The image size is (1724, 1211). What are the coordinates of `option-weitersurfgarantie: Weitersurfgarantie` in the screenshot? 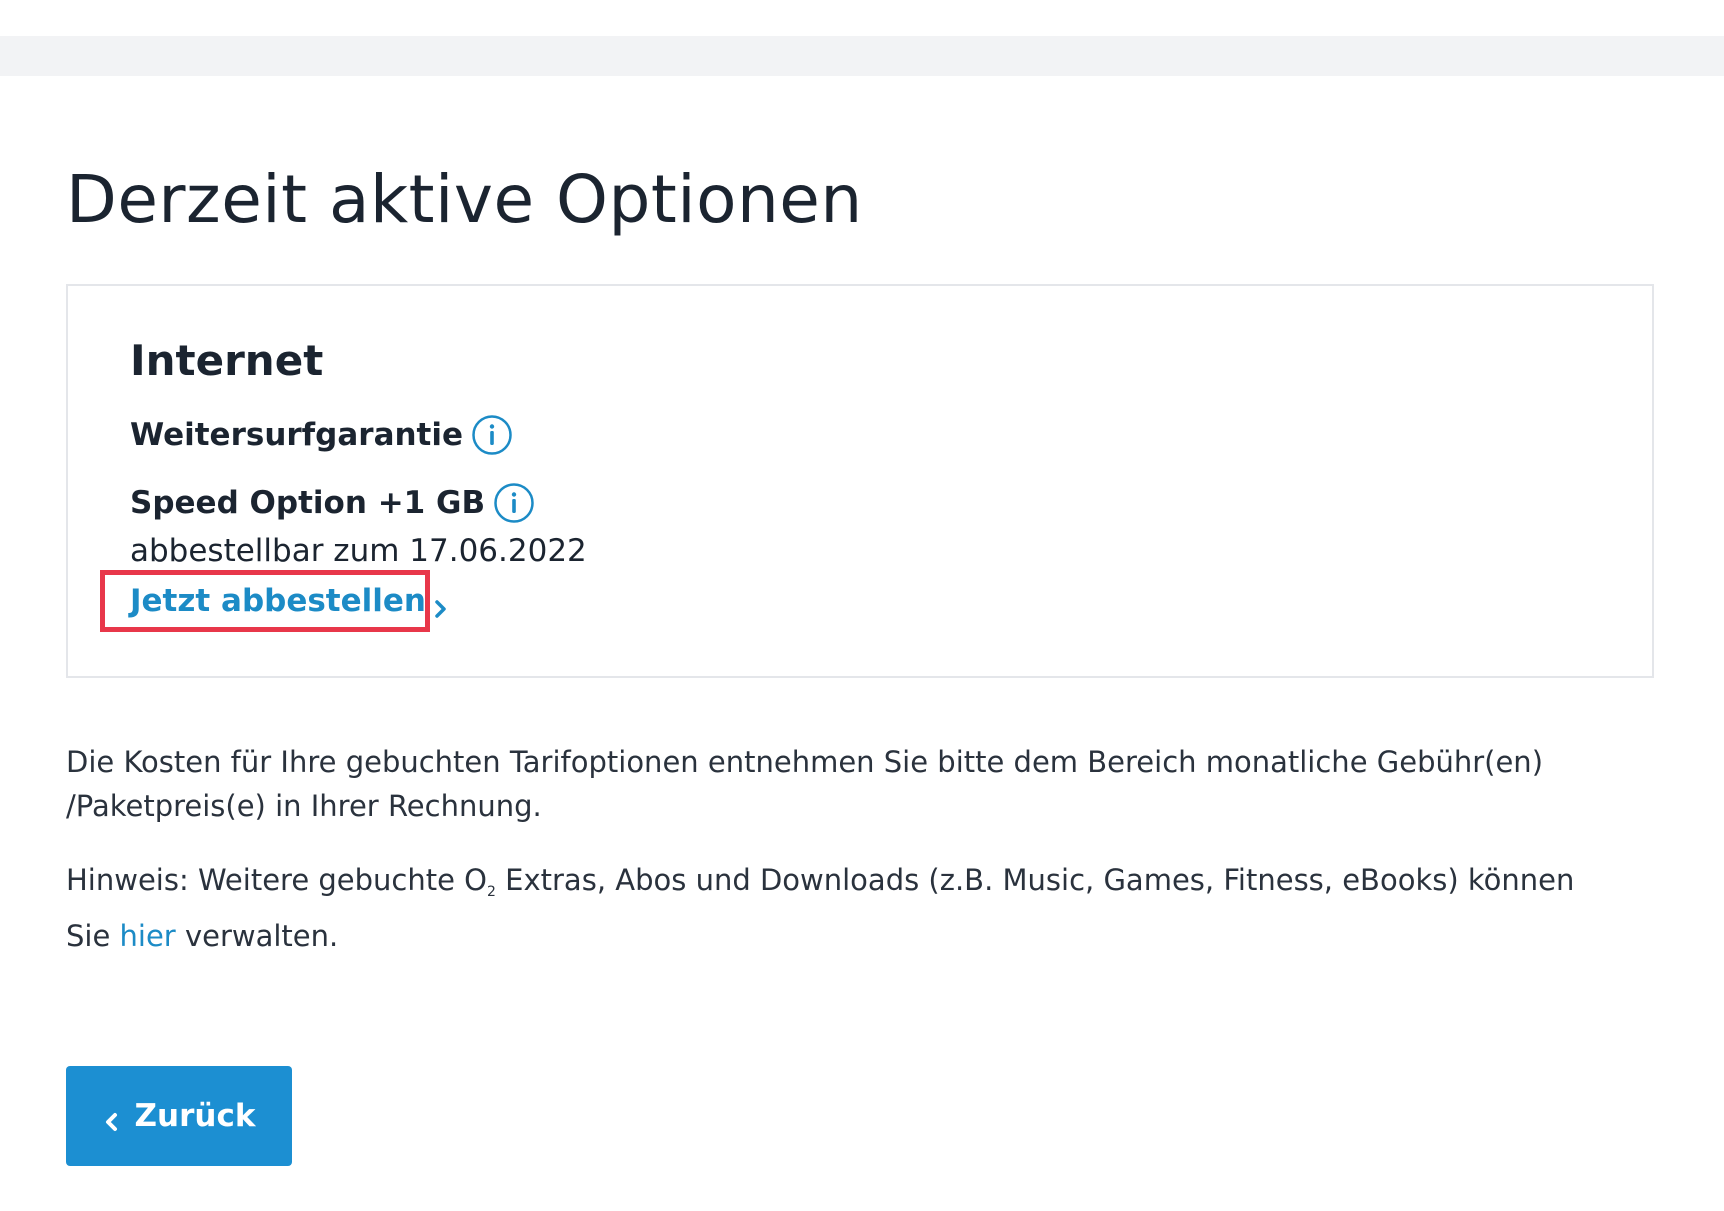 It's located at (321, 435).